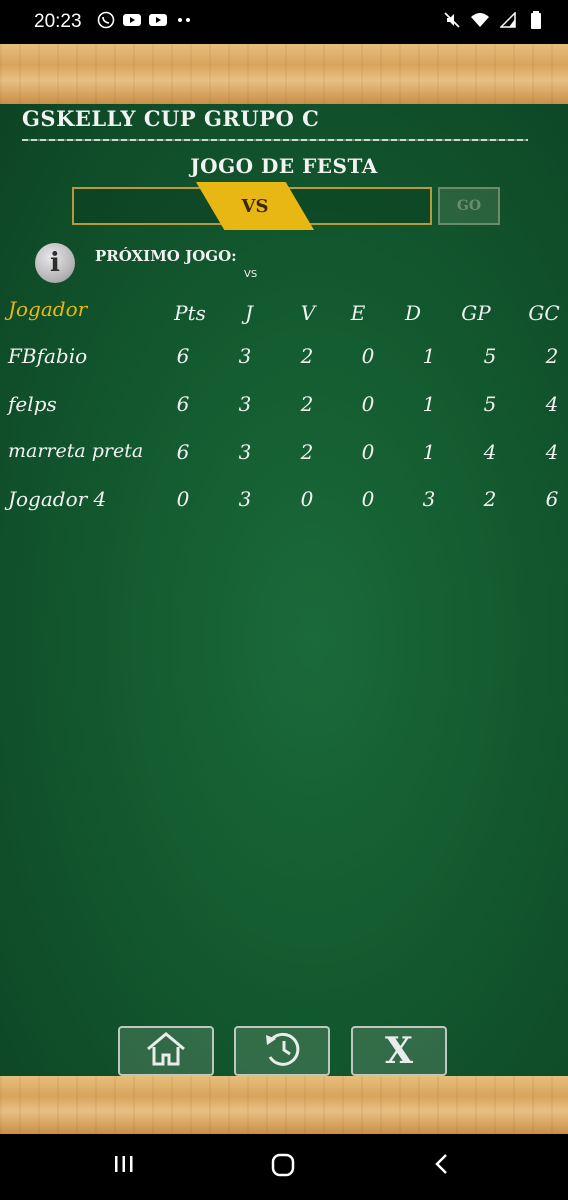  What do you see at coordinates (552, 356) in the screenshot?
I see `cell-gc: 2` at bounding box center [552, 356].